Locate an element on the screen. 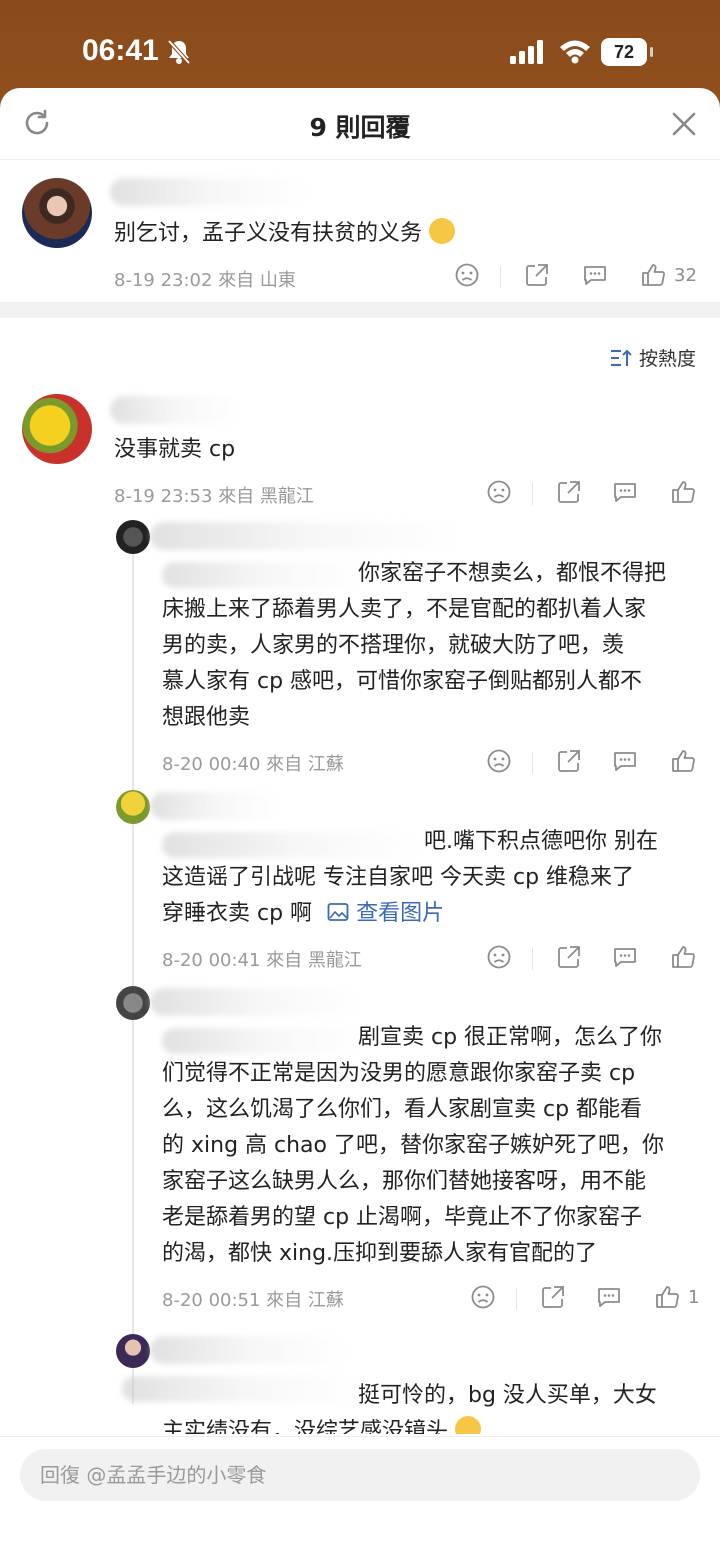 The width and height of the screenshot is (720, 1564). reply-line: 们觉得不正常是因为没男的愿意跟你家窑子卖 cp is located at coordinates (399, 1073).